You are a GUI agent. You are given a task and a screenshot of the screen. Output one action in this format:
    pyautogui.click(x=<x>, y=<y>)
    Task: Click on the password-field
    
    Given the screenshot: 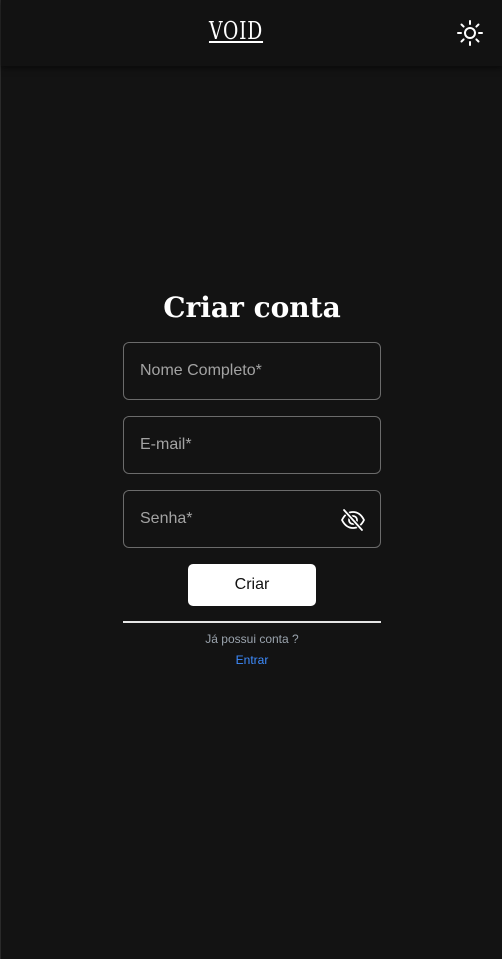 What is the action you would take?
    pyautogui.click(x=252, y=519)
    